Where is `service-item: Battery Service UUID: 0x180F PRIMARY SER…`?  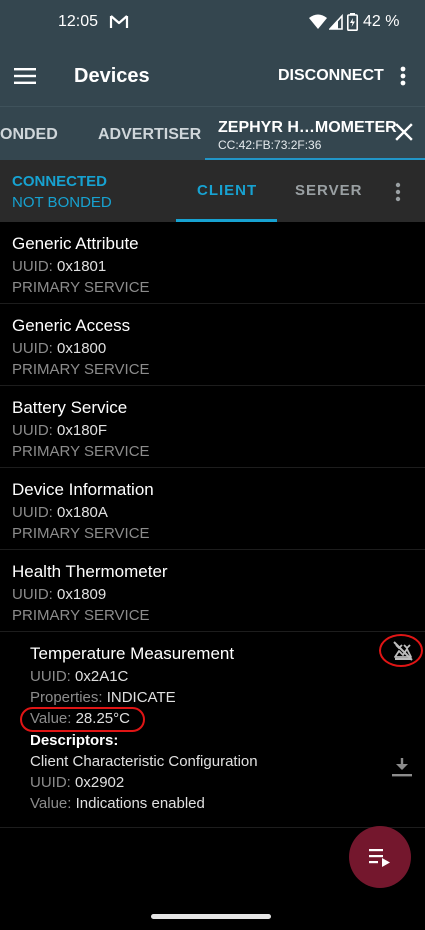 service-item: Battery Service UUID: 0x180F PRIMARY SER… is located at coordinates (212, 427).